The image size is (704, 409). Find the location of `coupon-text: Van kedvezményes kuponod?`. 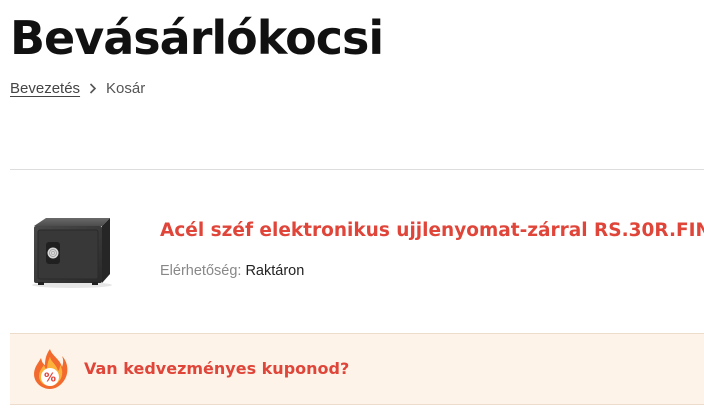

coupon-text: Van kedvezményes kuponod? is located at coordinates (216, 368).